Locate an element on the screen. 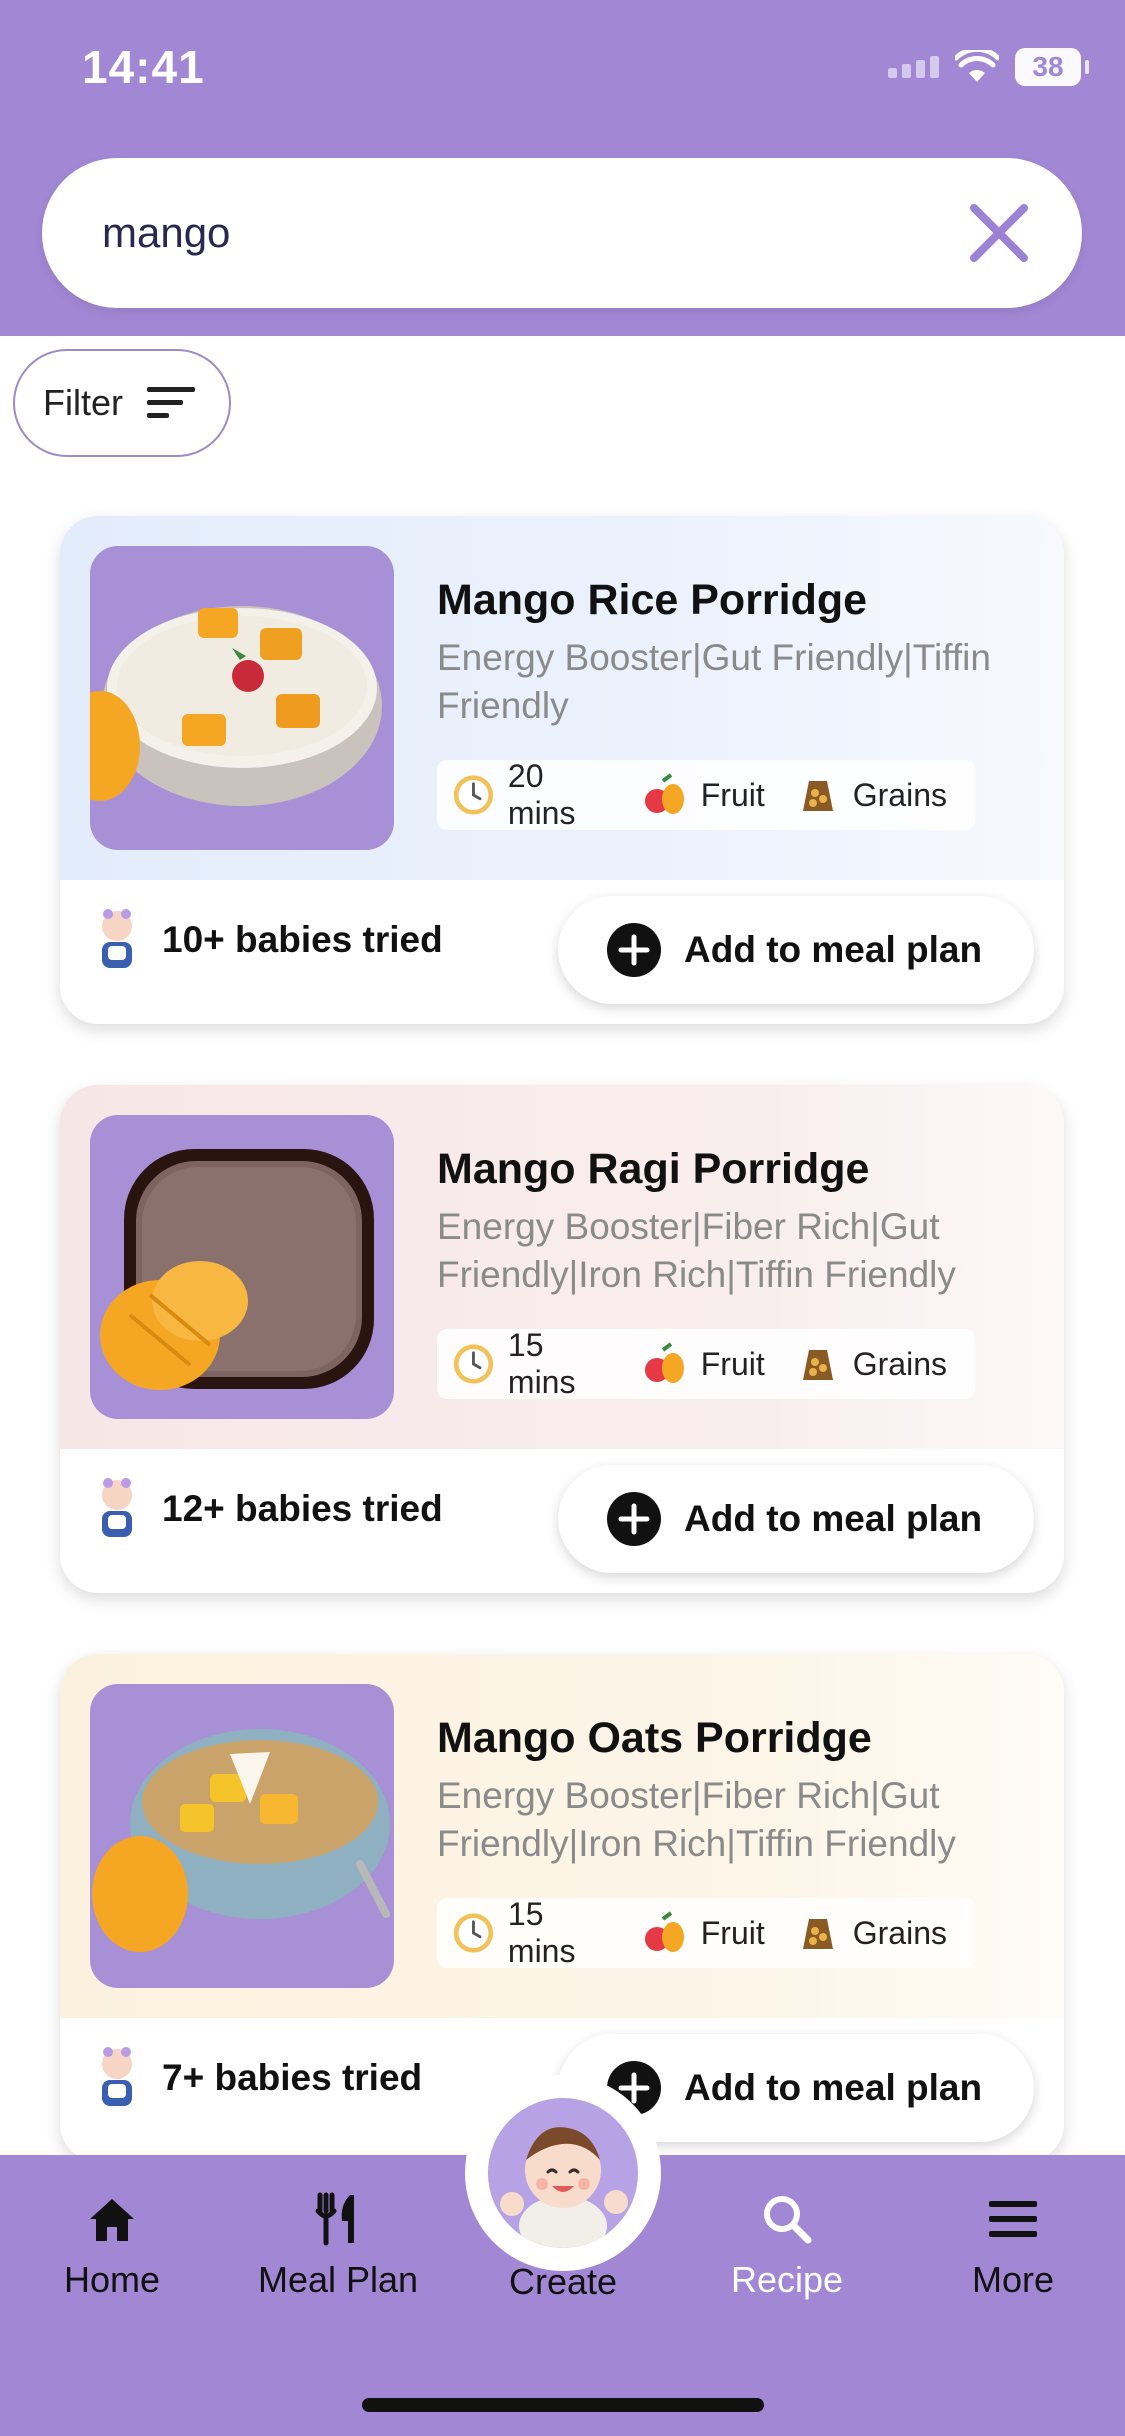  status-icons: 38 is located at coordinates (988, 67).